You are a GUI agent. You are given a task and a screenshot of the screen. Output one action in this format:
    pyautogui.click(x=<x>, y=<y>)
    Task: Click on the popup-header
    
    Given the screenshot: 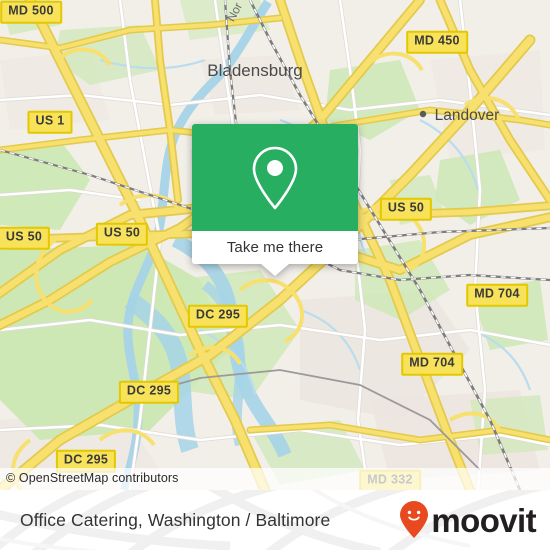 What is the action you would take?
    pyautogui.click(x=275, y=177)
    